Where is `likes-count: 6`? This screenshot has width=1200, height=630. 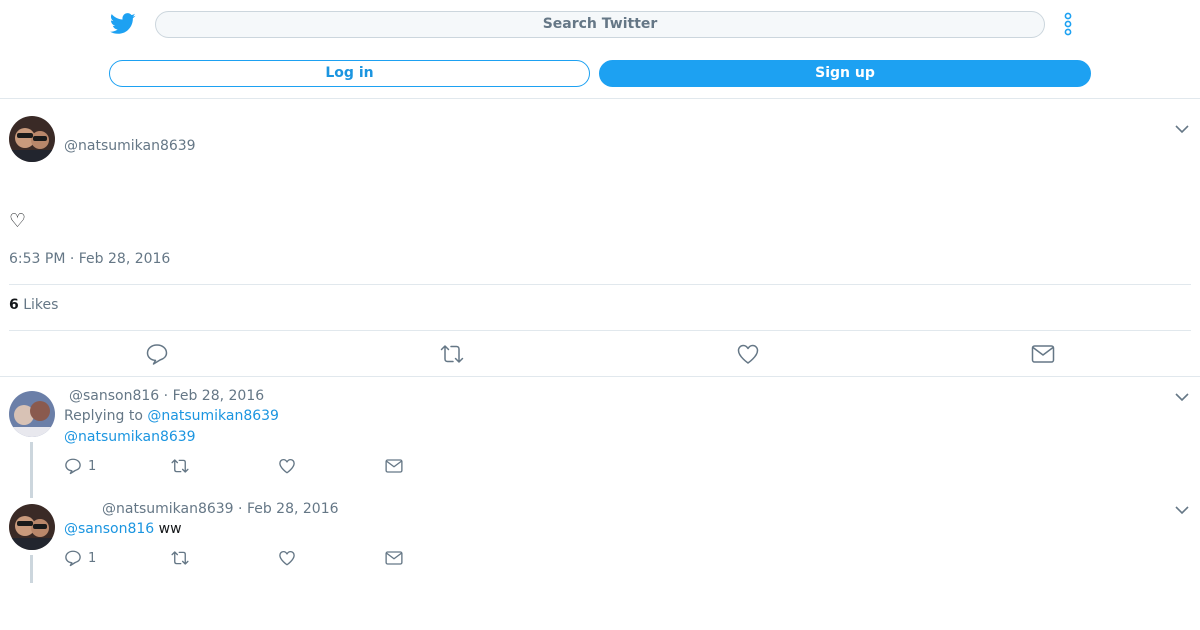 likes-count: 6 is located at coordinates (14, 305).